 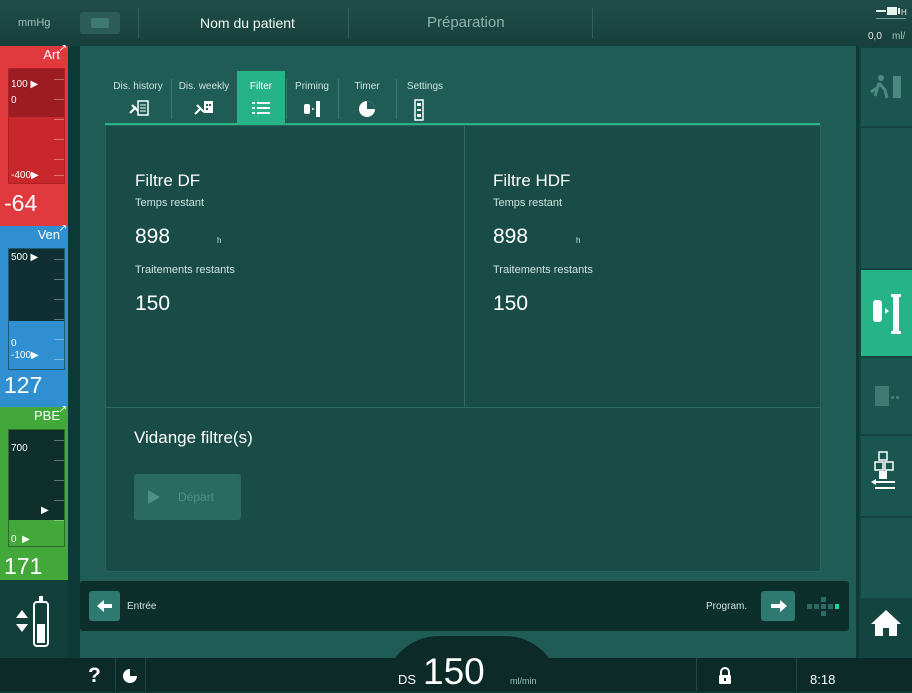 I want to click on previous-step-button, so click(x=104, y=606).